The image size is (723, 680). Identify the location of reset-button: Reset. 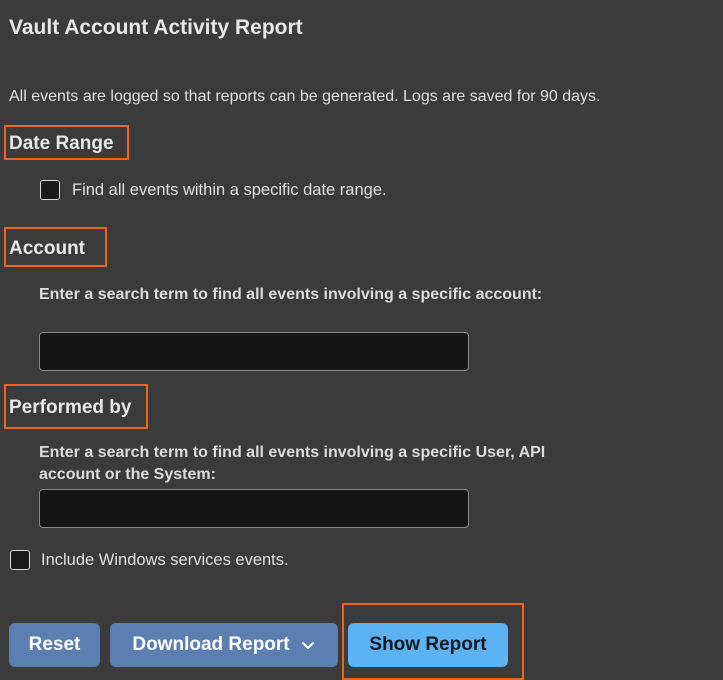
(54, 645).